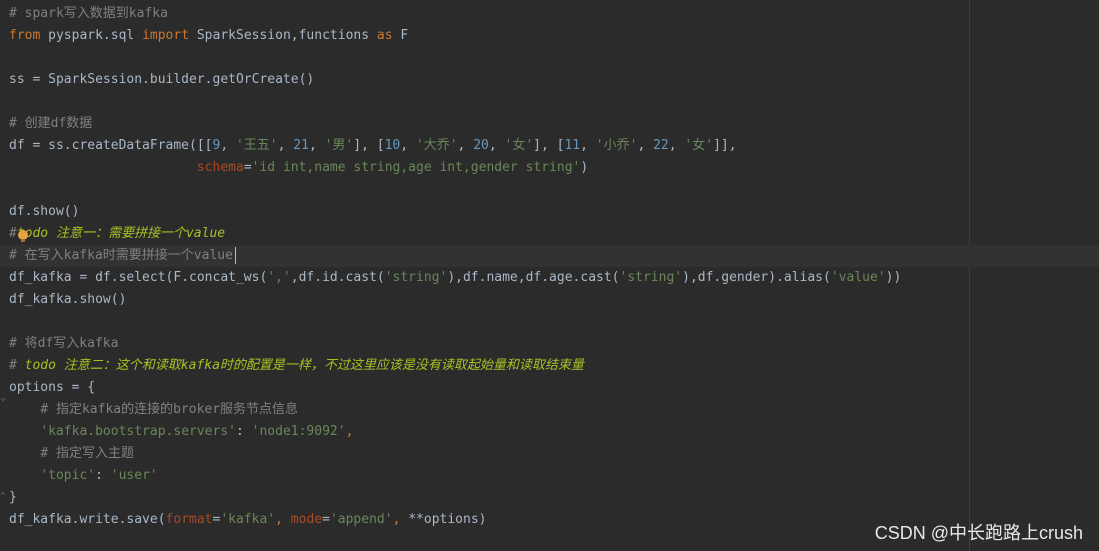  What do you see at coordinates (169, 409) in the screenshot?
I see `code-token: # 指定kafka的连接的broker服务节点信息` at bounding box center [169, 409].